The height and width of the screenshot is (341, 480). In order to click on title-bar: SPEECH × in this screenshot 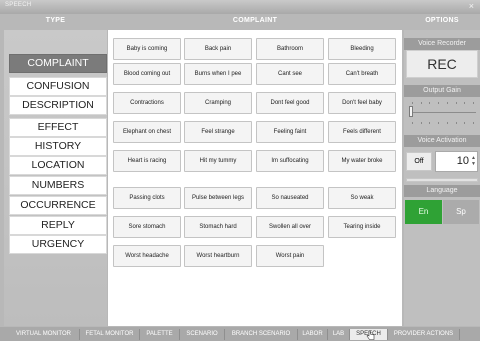, I will do `click(240, 7)`.